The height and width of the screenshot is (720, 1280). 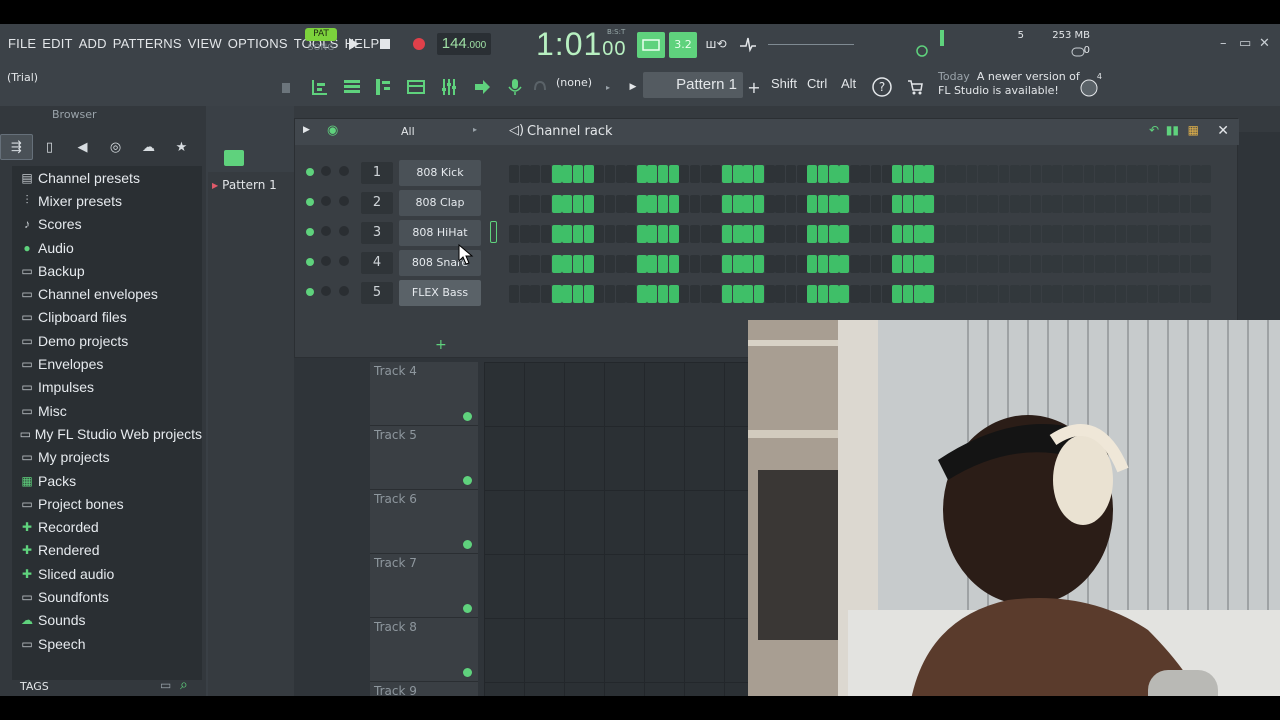 I want to click on browser-item: ▭ Impulses, so click(x=107, y=387).